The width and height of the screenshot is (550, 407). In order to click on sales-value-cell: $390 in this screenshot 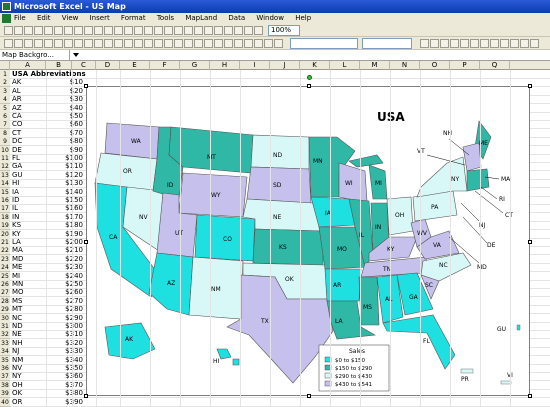, I will do `click(66, 402)`.